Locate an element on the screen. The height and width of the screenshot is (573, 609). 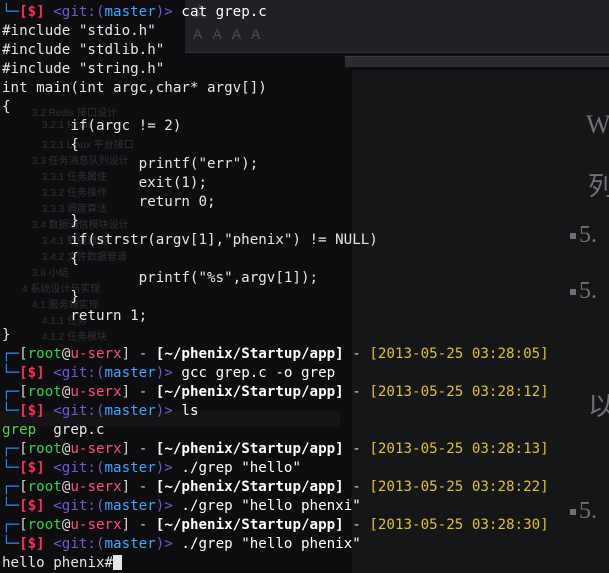
prompt-line: └─[$] <git:(master)> cat grep.c is located at coordinates (275, 12).